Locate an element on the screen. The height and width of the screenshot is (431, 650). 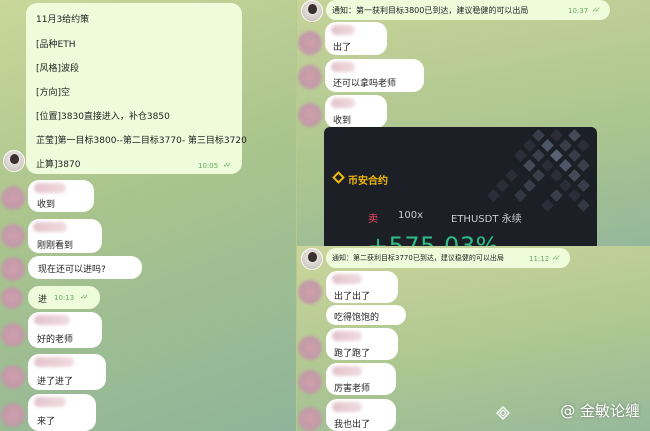
binance-logo-icon is located at coordinates (338, 177).